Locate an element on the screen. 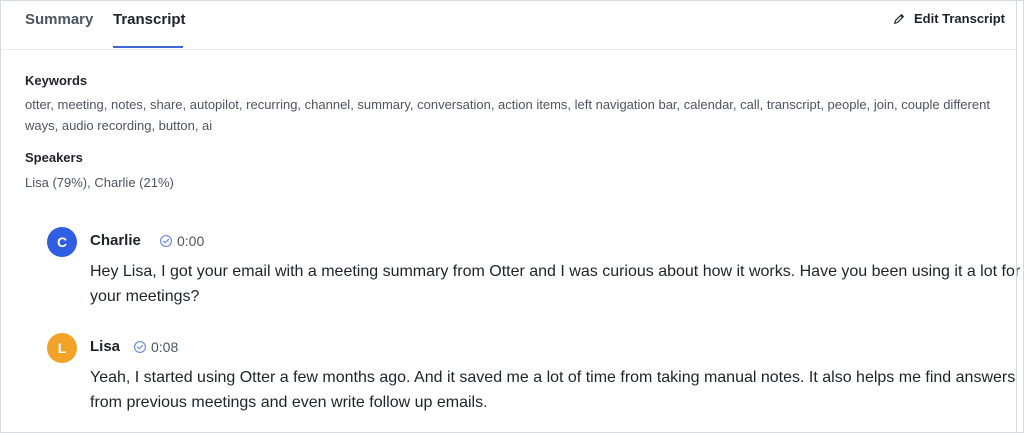 The width and height of the screenshot is (1024, 433). speaker-name: Charlie is located at coordinates (115, 240).